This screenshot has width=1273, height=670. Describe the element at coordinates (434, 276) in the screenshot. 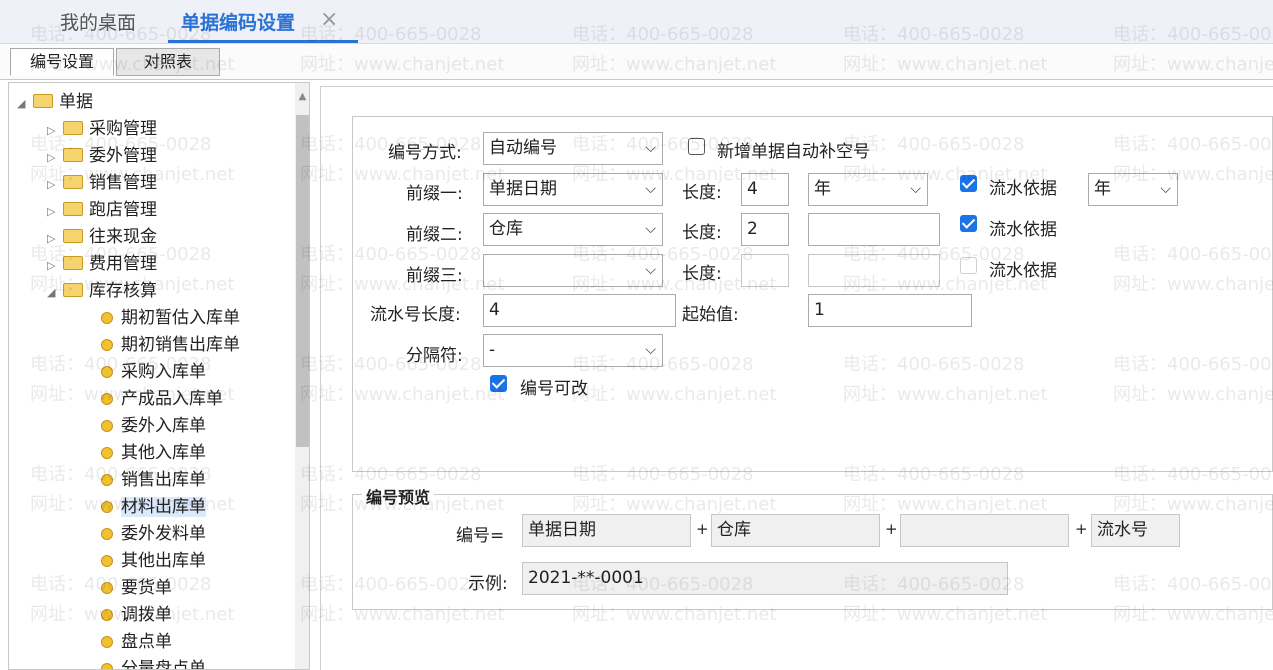

I see `prefix3-label: 前缀三:` at that location.